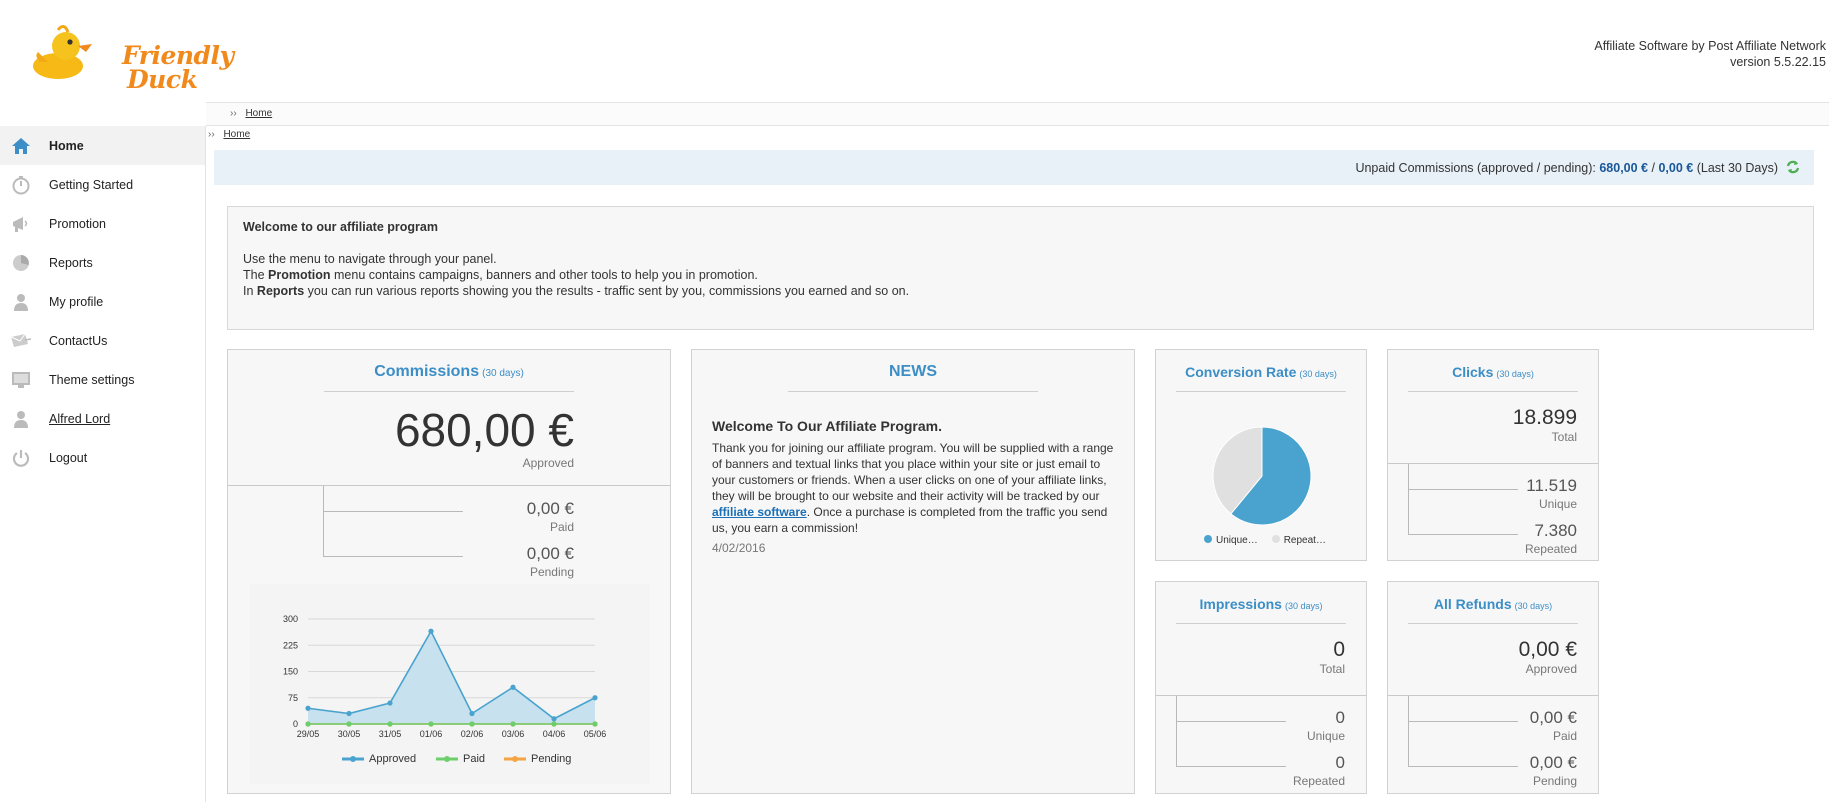 The image size is (1829, 802). Describe the element at coordinates (550, 508) in the screenshot. I see `paid-value: 0,00 €` at that location.